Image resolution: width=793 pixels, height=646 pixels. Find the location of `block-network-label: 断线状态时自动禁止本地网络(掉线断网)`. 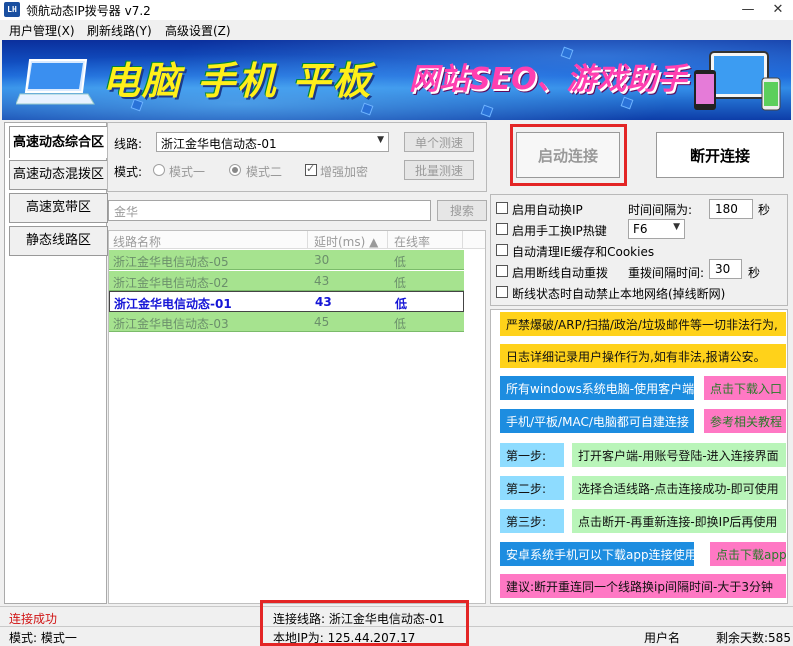

block-network-label: 断线状态时自动禁止本地网络(掉线断网) is located at coordinates (619, 294).